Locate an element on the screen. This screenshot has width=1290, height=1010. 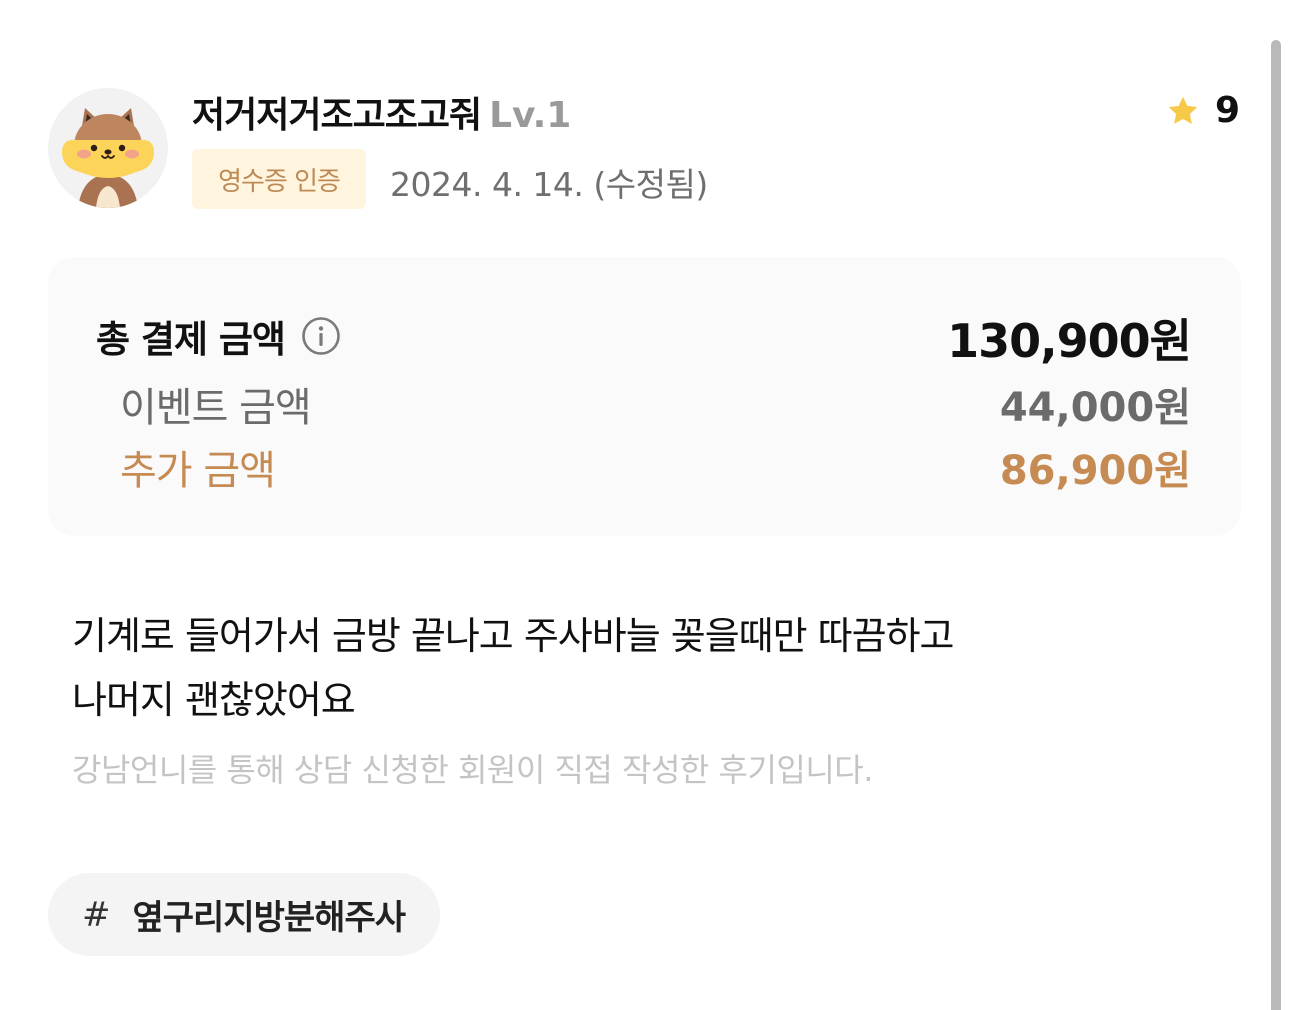
rating-score: 9 is located at coordinates (1227, 110).